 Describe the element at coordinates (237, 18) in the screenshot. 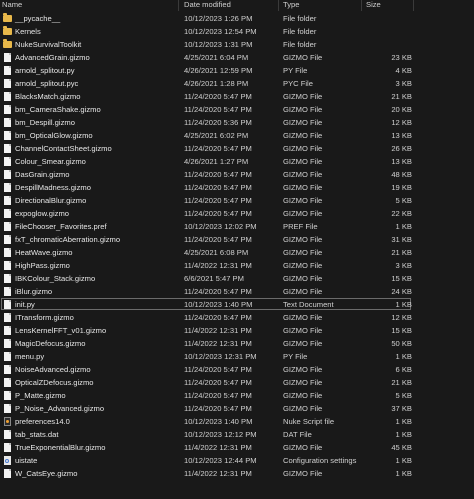

I see `file-row: __pycache__ 10/12/2023 1:26 PM File folder` at that location.